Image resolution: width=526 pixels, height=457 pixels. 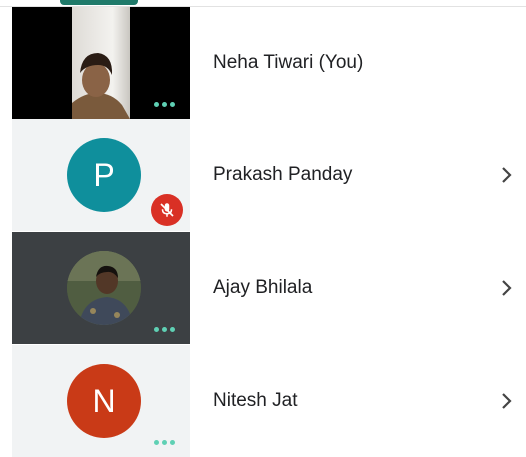 I want to click on participant-name: Ajay Bhilala, so click(x=263, y=287).